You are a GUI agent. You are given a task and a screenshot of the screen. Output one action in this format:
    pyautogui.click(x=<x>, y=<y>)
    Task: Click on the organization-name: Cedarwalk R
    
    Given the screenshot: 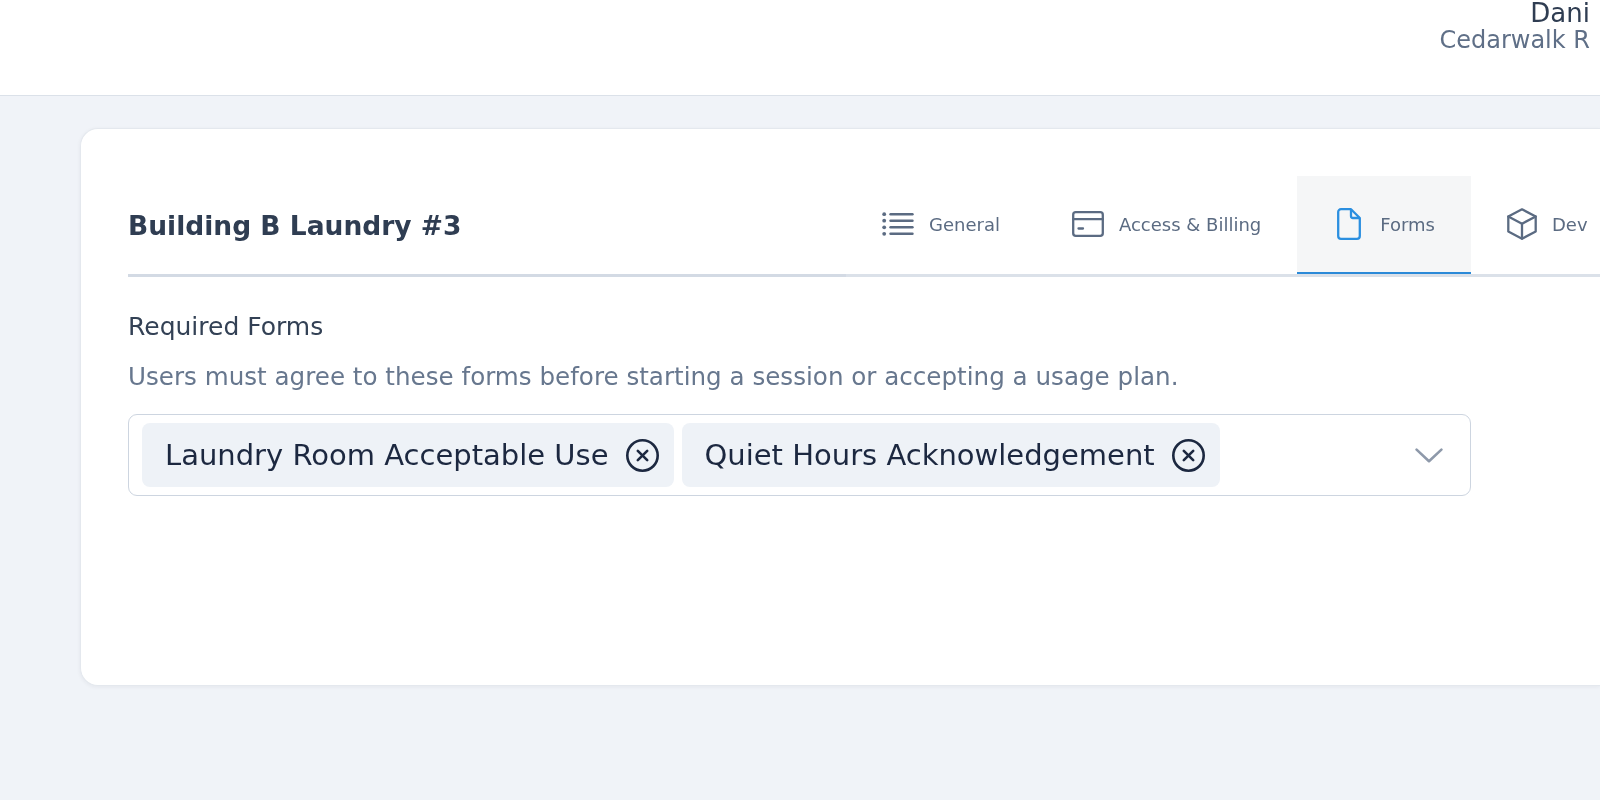 What is the action you would take?
    pyautogui.click(x=1514, y=40)
    